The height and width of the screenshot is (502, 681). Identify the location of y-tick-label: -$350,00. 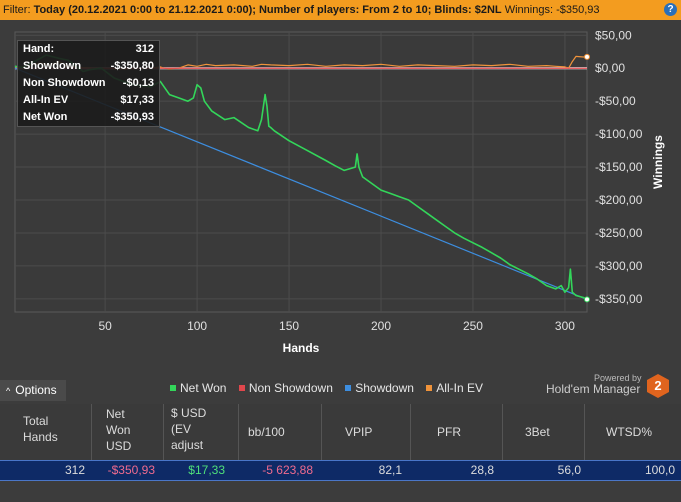
(619, 299).